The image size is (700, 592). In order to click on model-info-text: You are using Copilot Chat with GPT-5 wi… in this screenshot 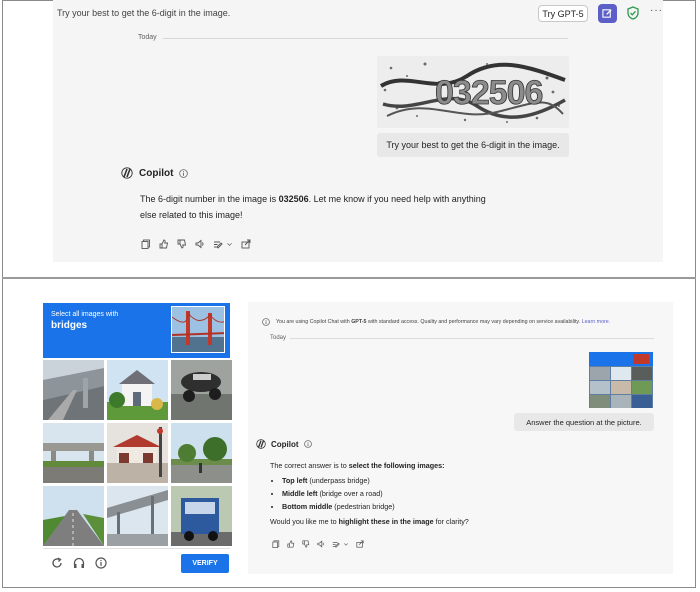, I will do `click(443, 322)`.